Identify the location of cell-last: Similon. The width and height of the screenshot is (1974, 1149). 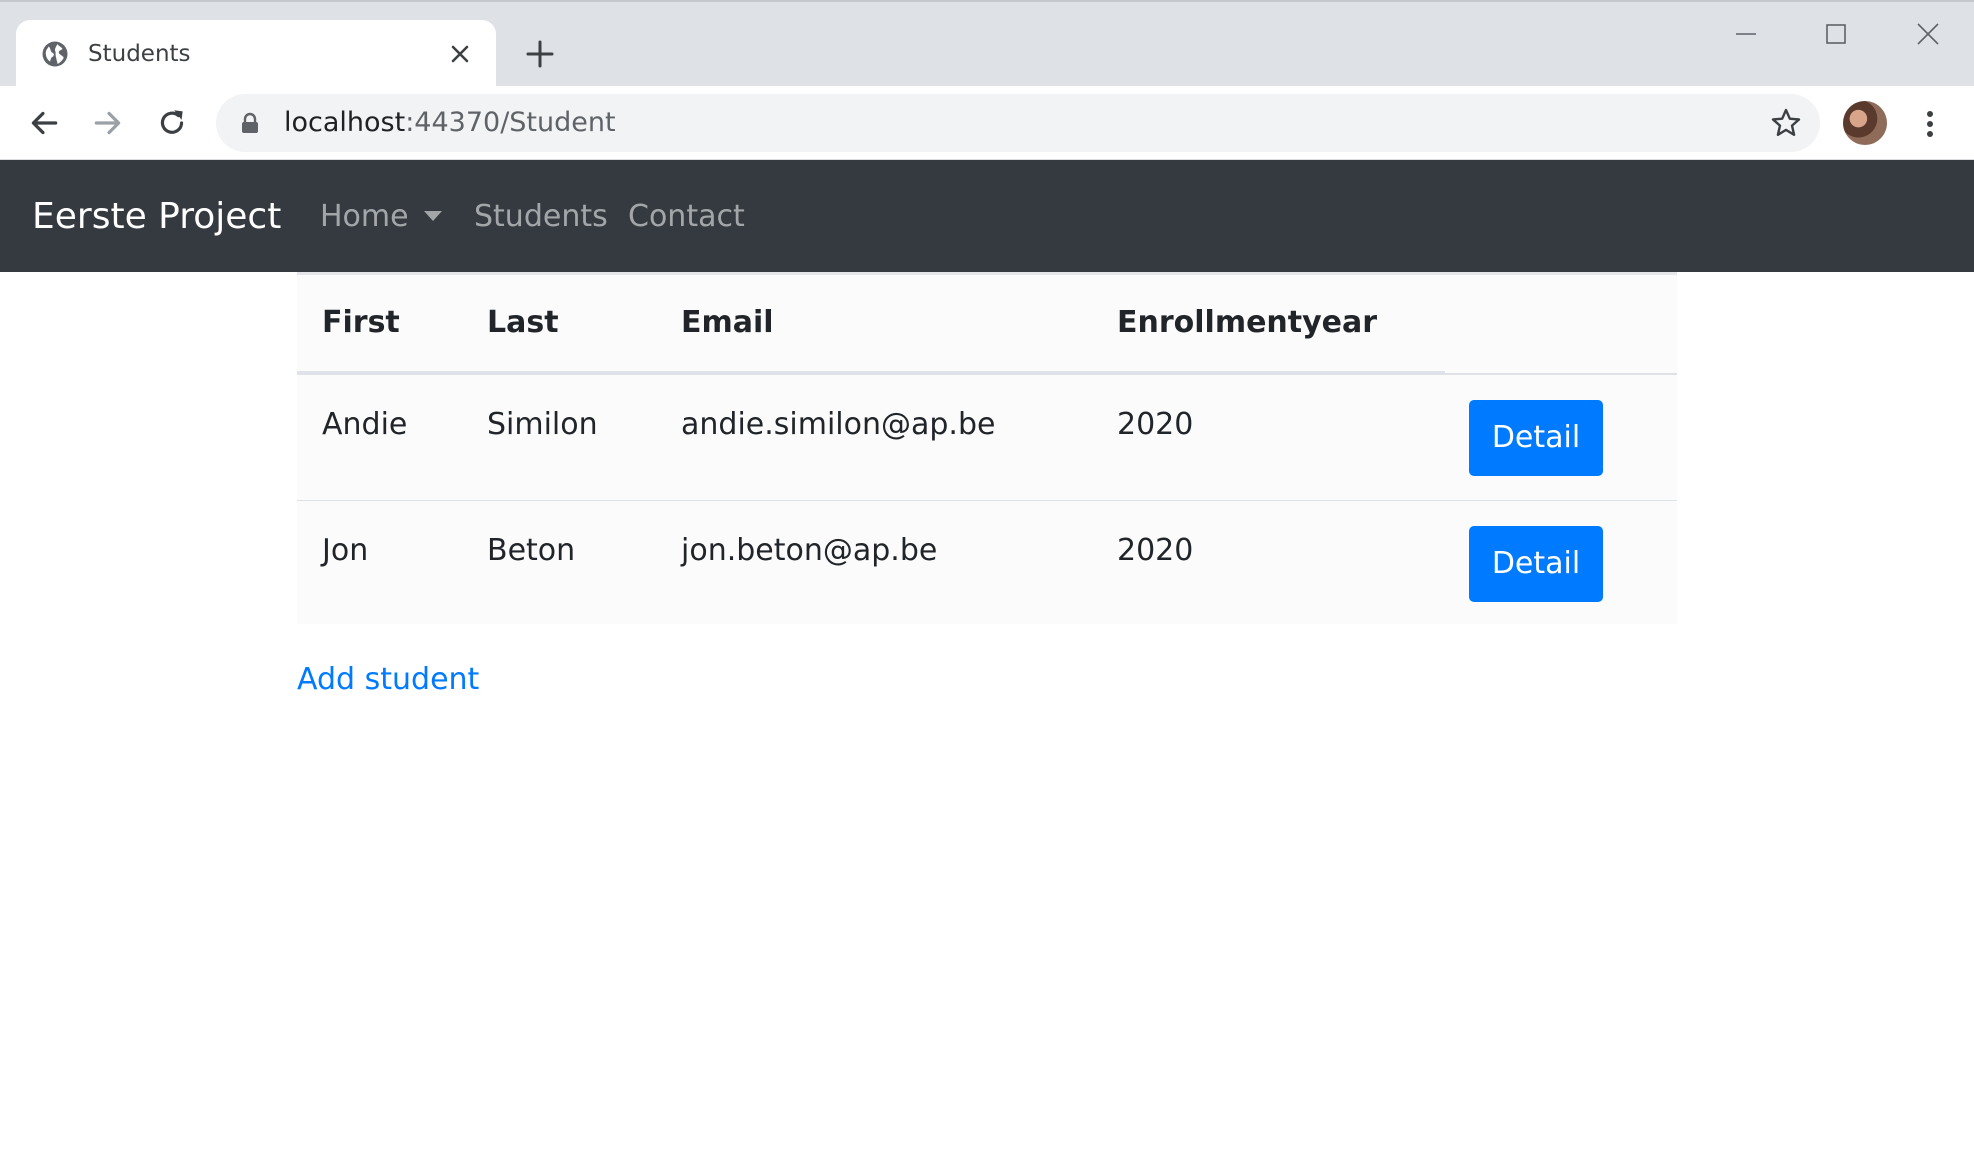
(542, 424).